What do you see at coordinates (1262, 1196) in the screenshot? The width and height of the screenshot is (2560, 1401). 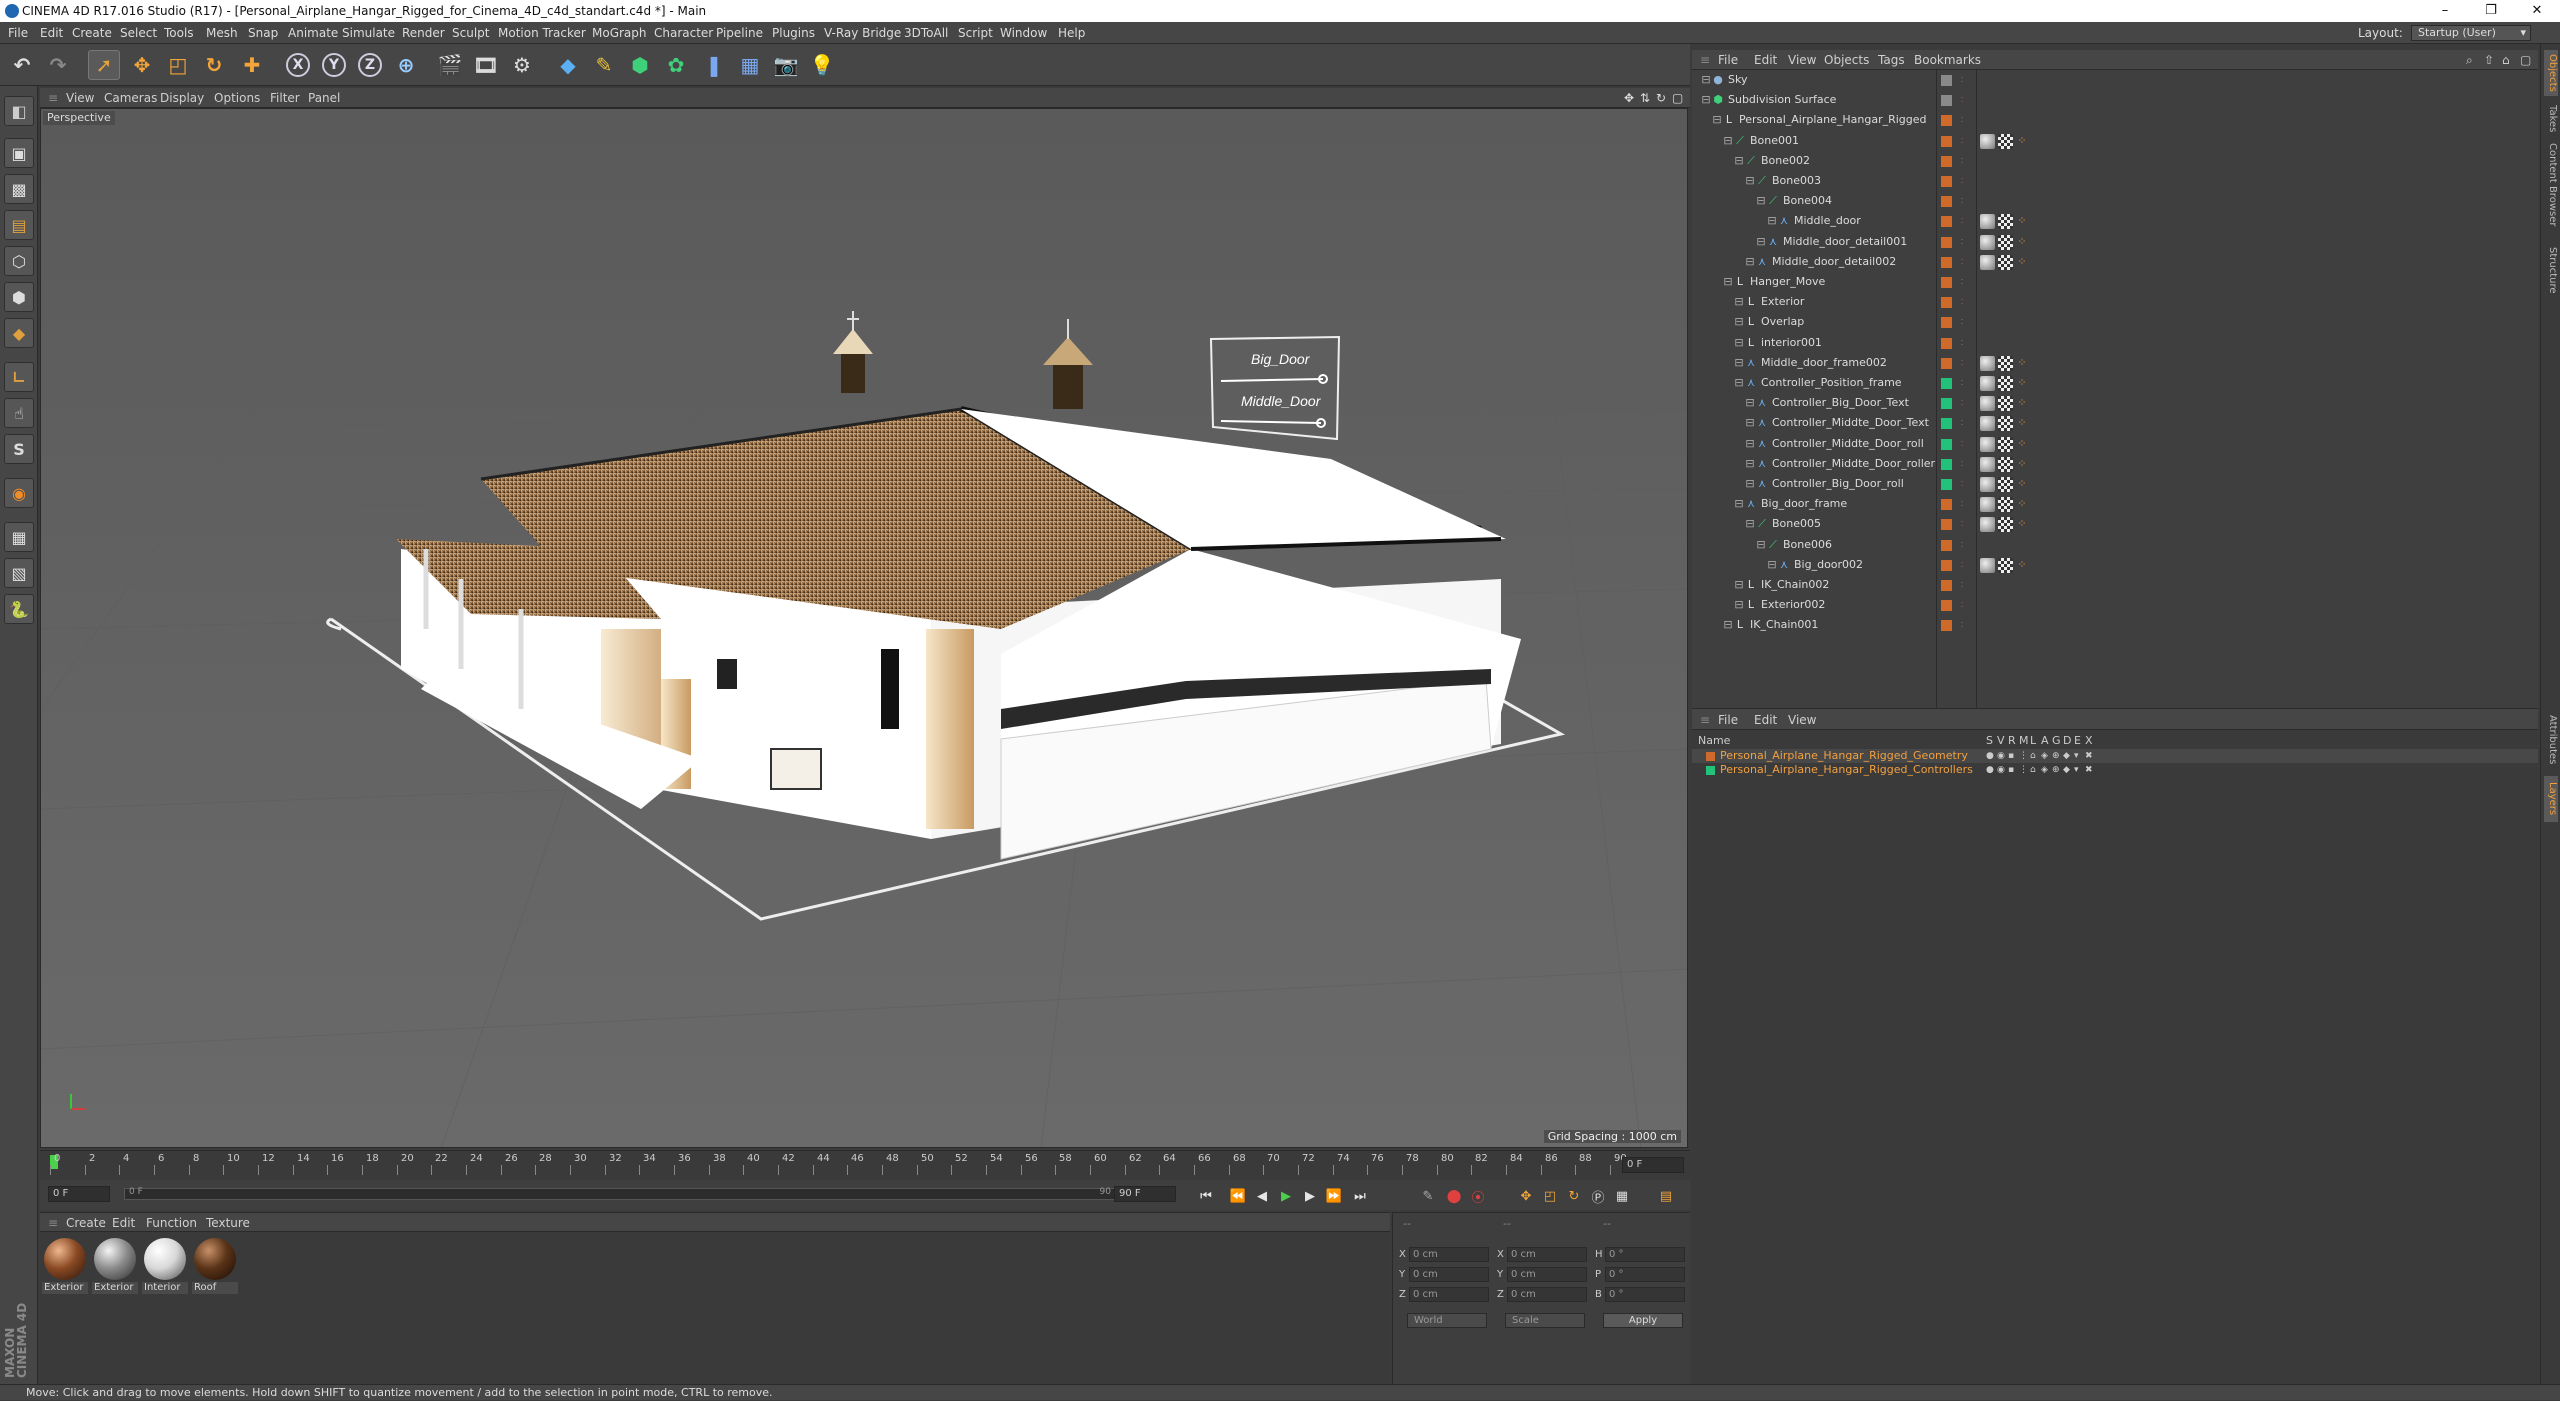 I see `previous-frame-icon: ◀` at bounding box center [1262, 1196].